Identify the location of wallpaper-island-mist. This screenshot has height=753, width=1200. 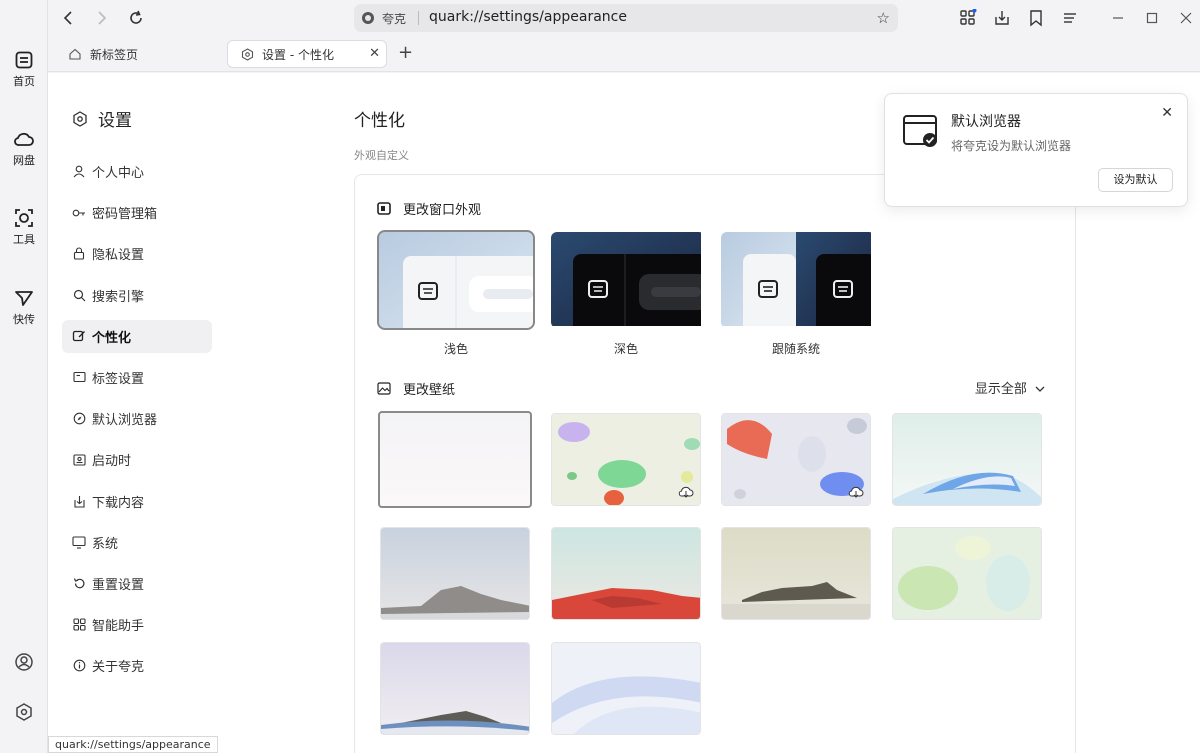
(455, 688).